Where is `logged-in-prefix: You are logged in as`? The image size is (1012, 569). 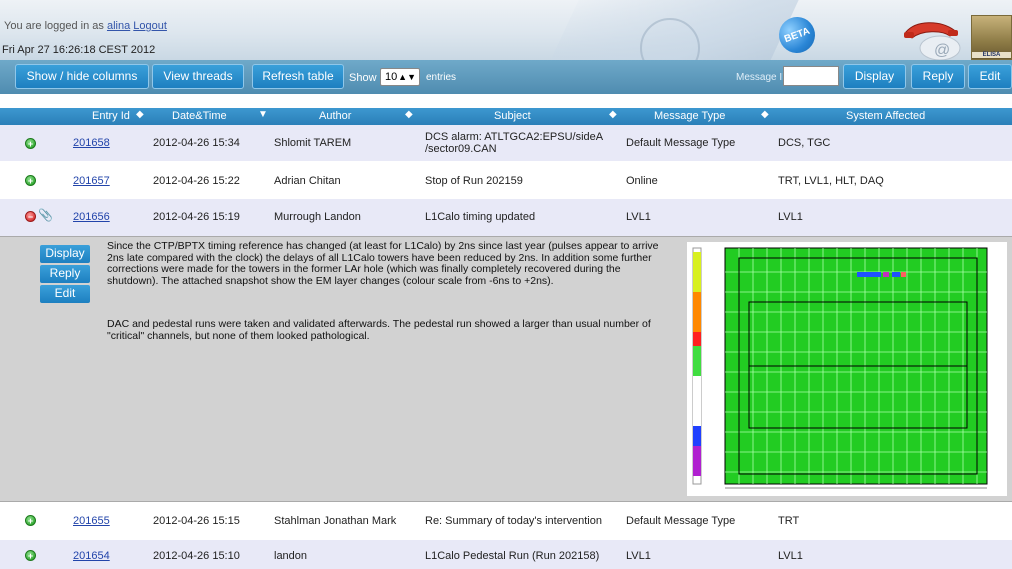
logged-in-prefix: You are logged in as is located at coordinates (54, 26).